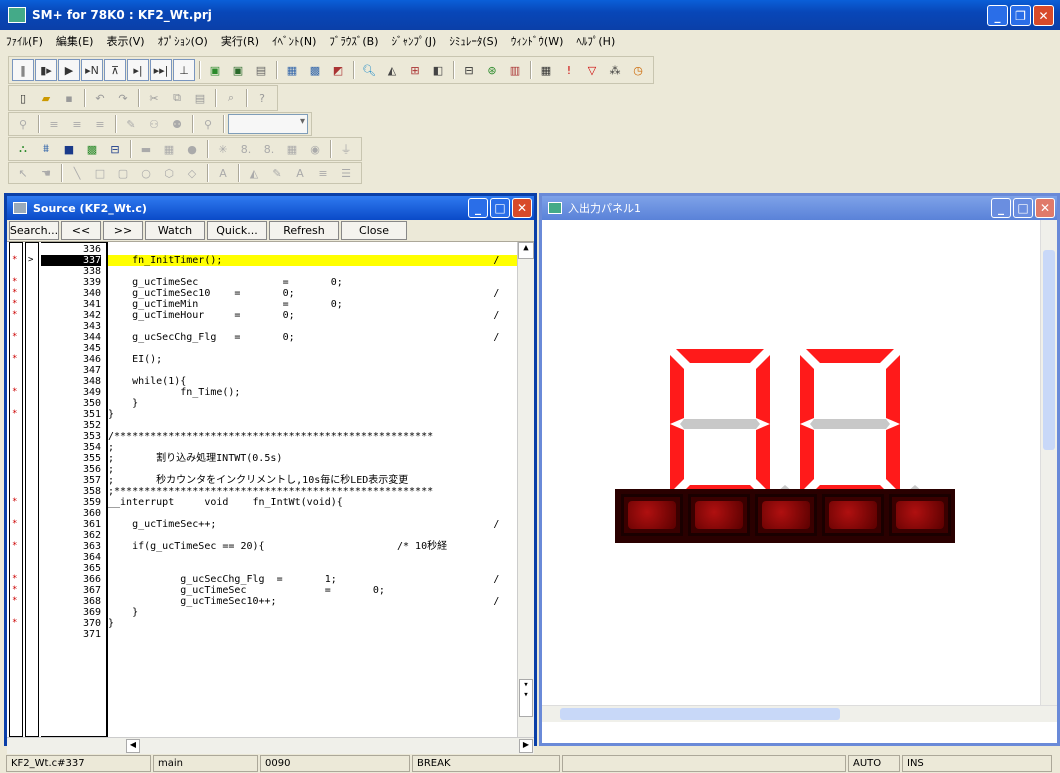 The width and height of the screenshot is (1060, 773). Describe the element at coordinates (1049, 350) in the screenshot. I see `io-scroll-thumb` at that location.